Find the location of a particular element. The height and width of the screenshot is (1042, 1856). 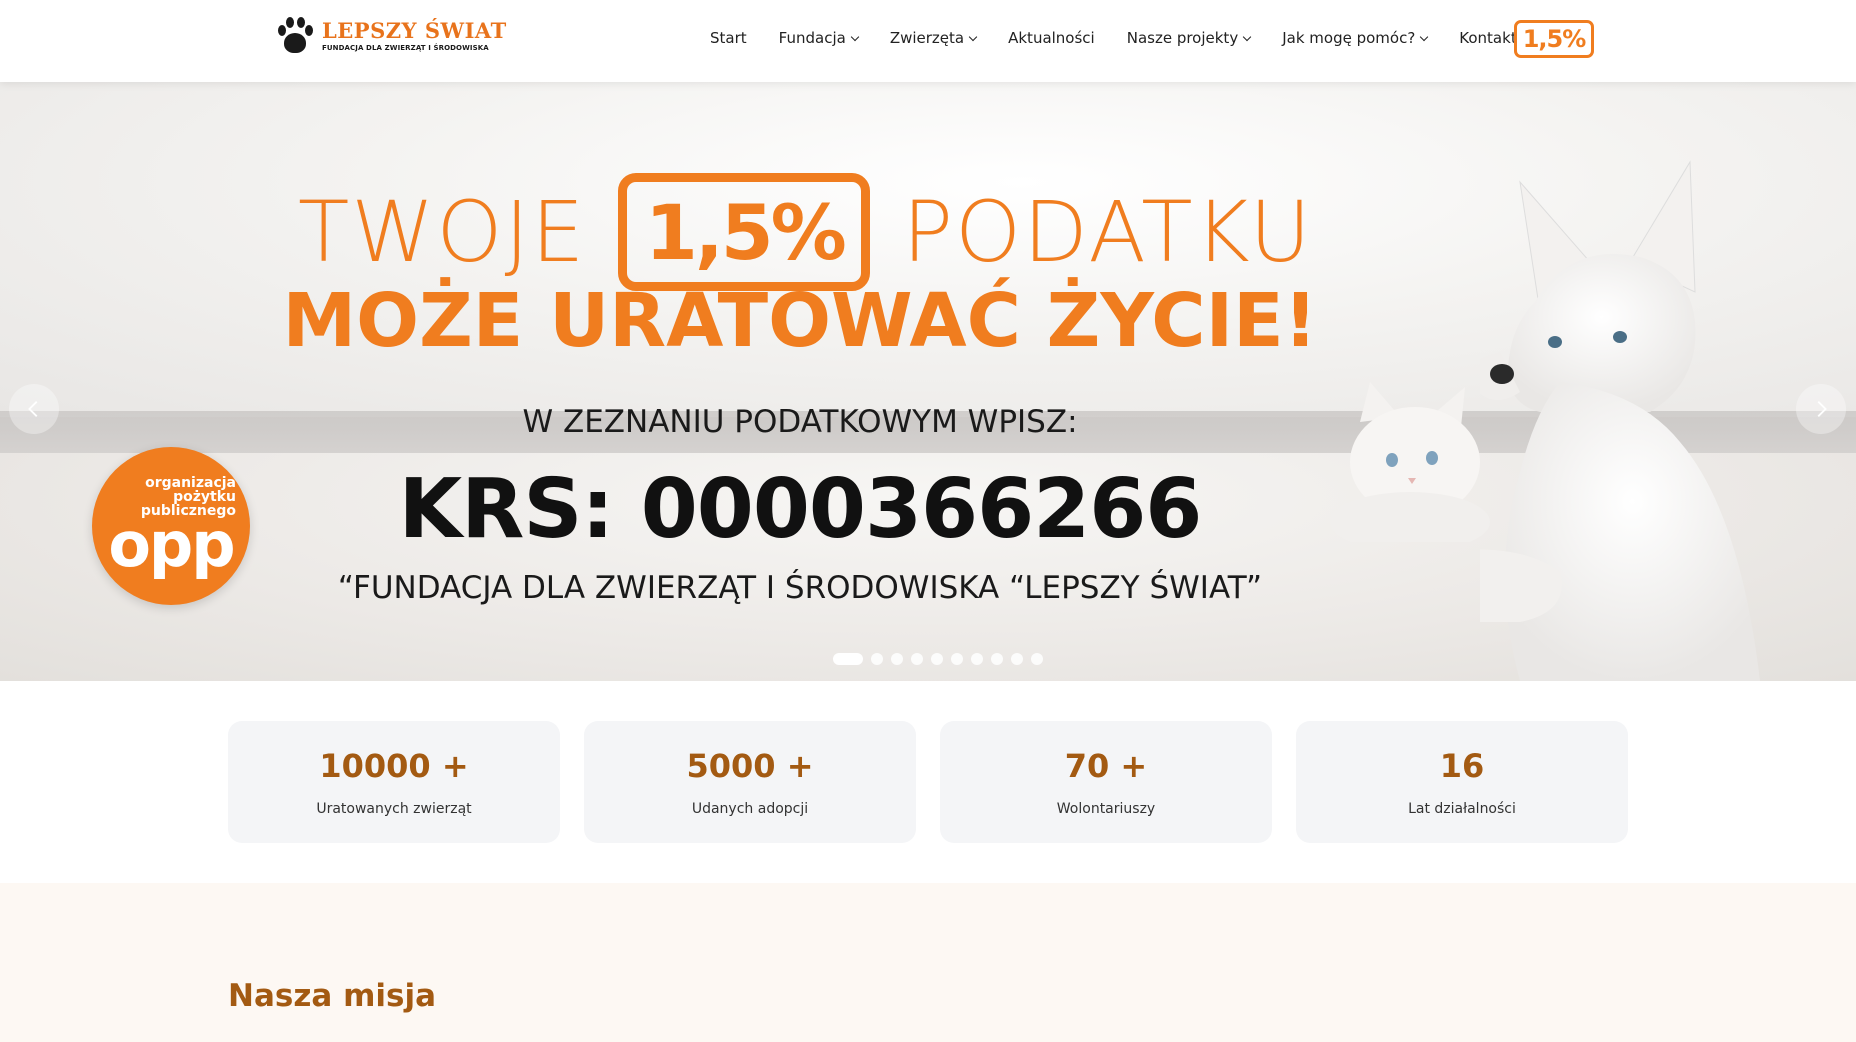

nav-jak-moge-pomoc: Jak mogę pomóc? is located at coordinates (1355, 38).